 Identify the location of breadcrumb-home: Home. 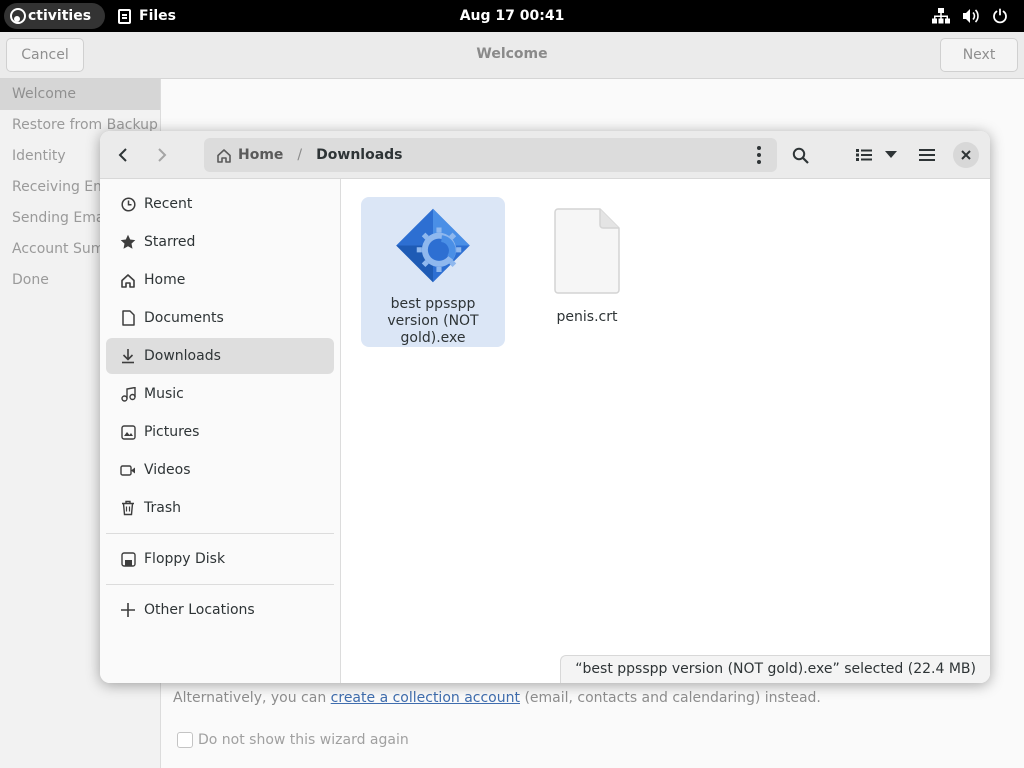
(249, 155).